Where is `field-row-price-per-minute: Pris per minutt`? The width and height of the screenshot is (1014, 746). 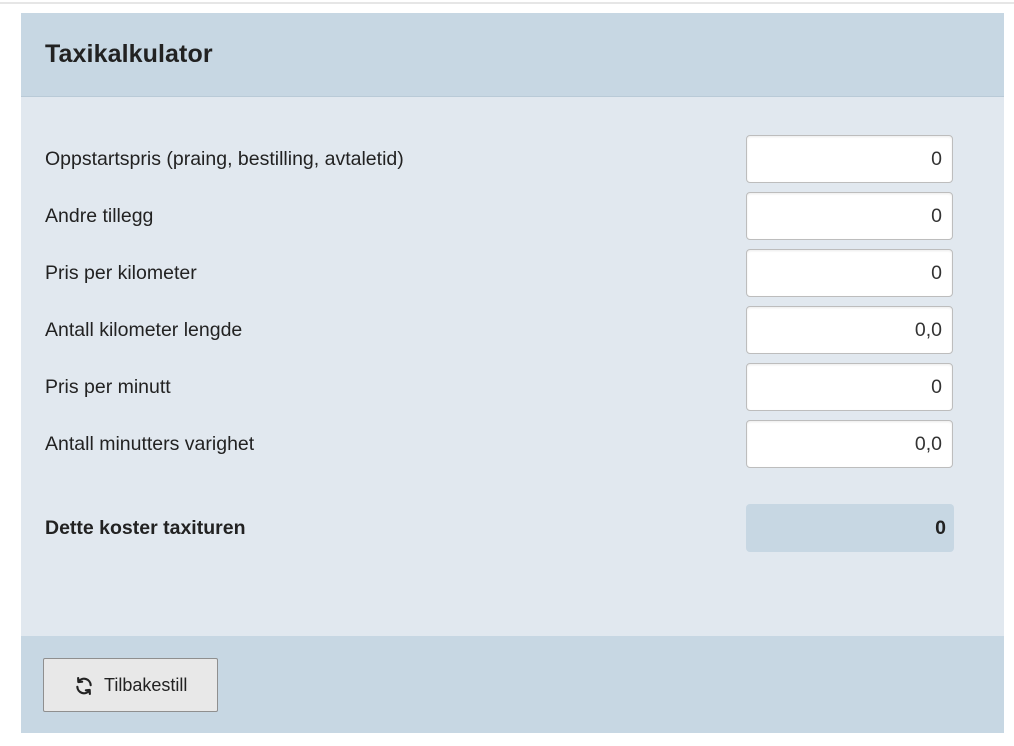 field-row-price-per-minute: Pris per minutt is located at coordinates (512, 388).